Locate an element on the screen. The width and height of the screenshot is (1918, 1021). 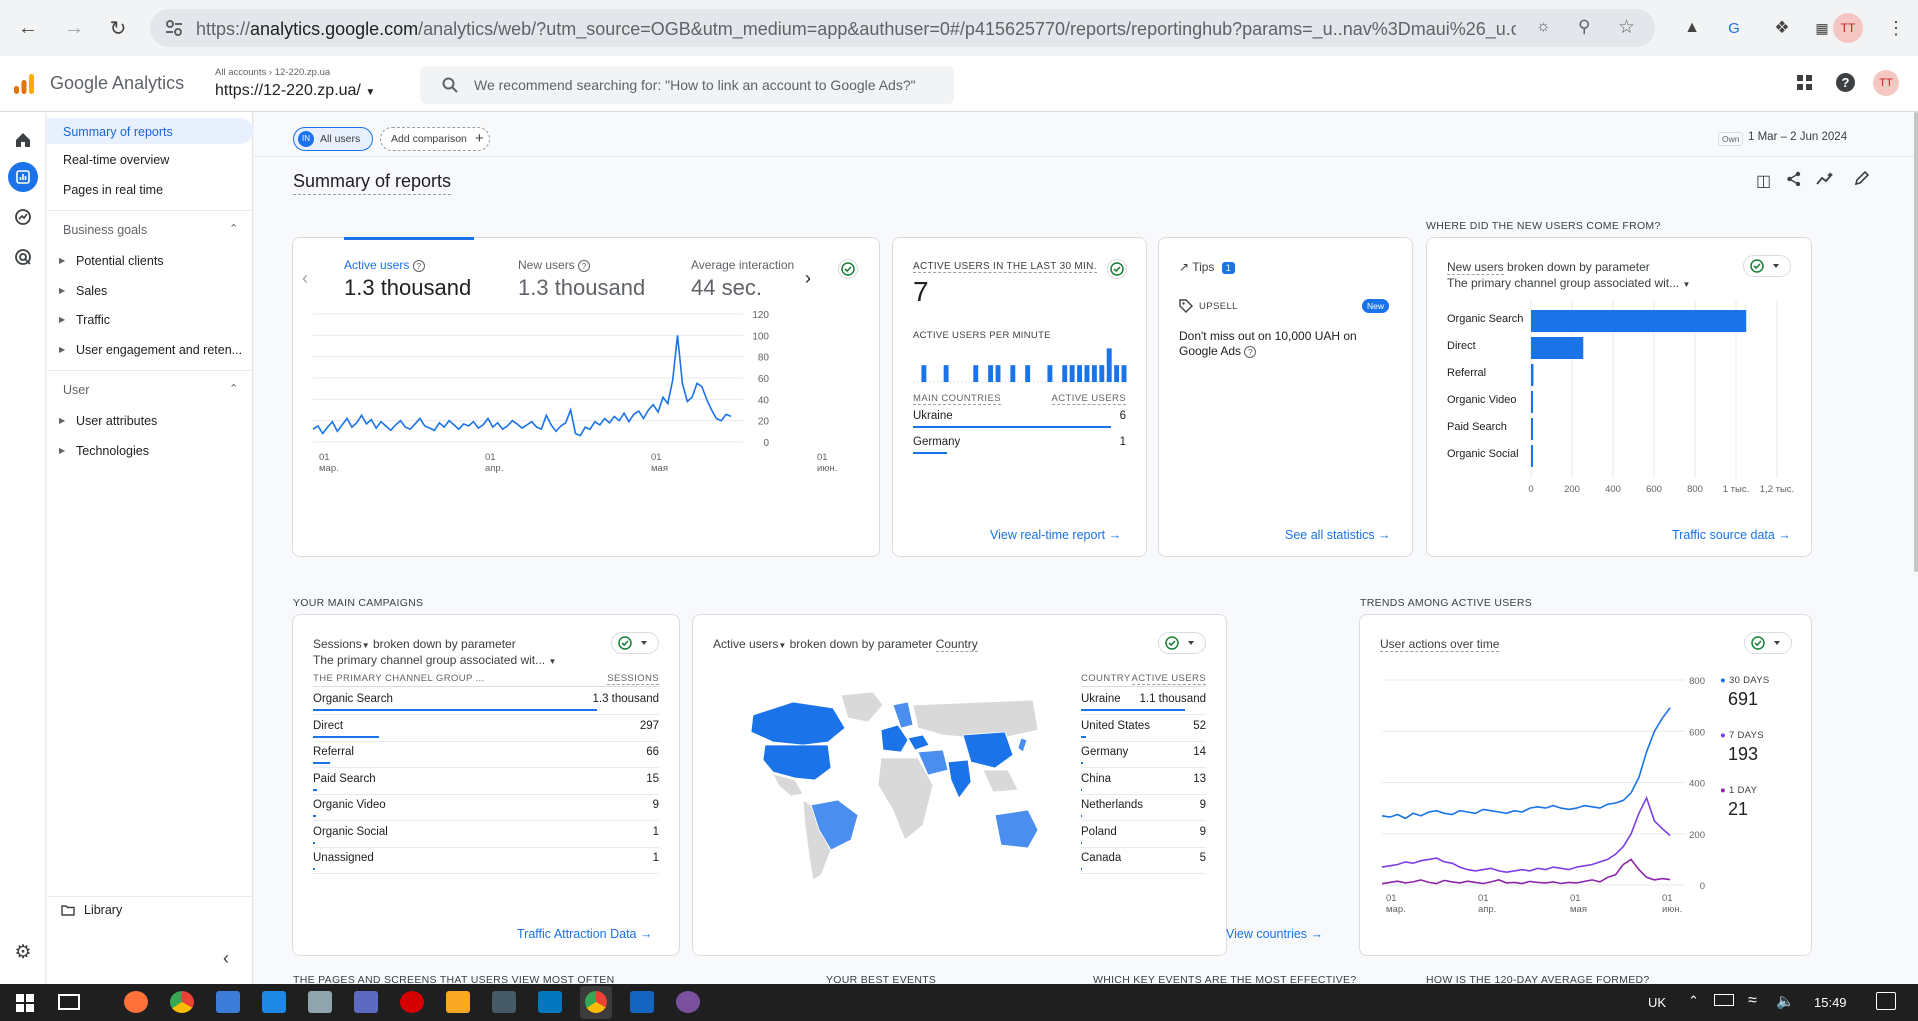
nav-pages-realtime: Pages in real time is located at coordinates (113, 190).